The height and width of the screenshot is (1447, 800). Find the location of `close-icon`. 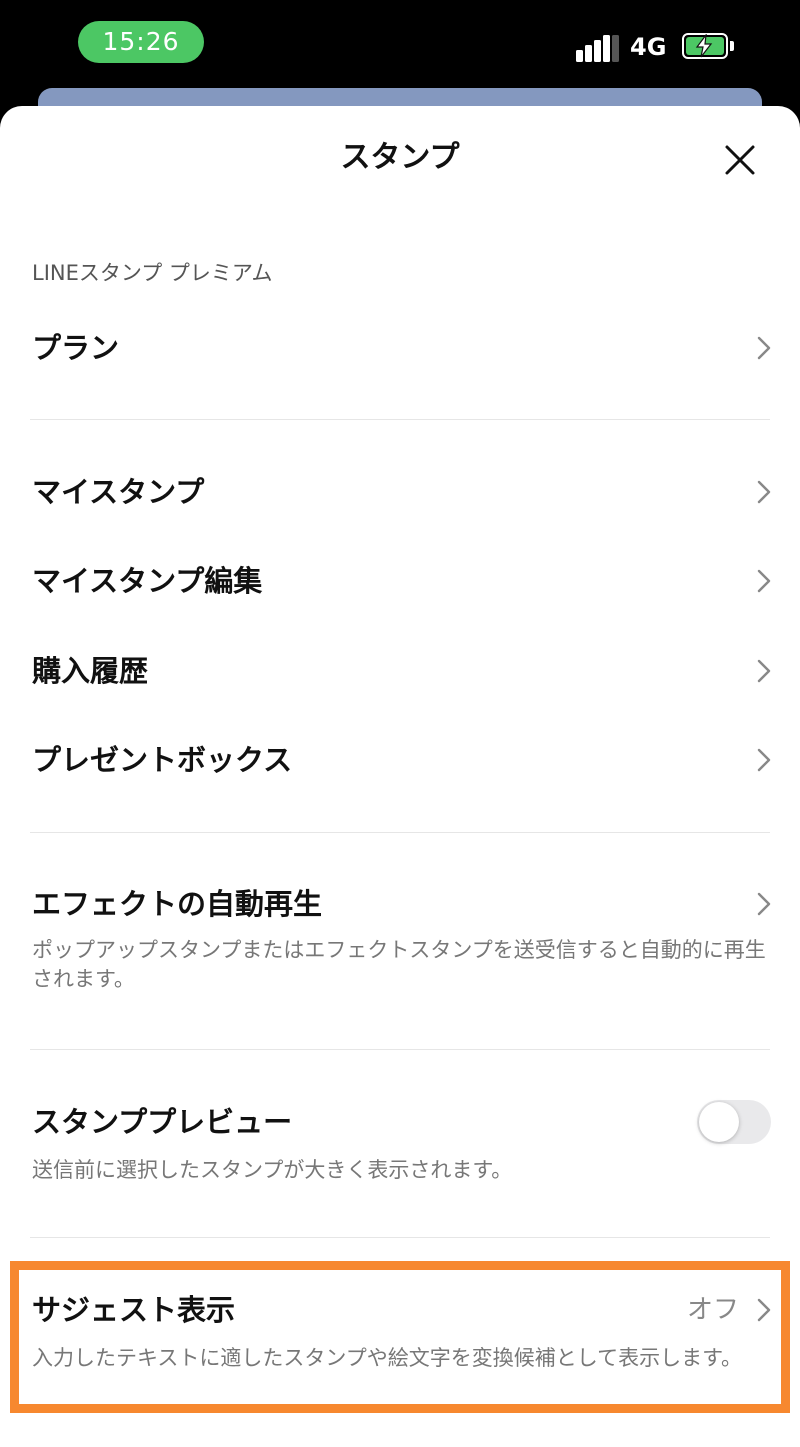

close-icon is located at coordinates (740, 160).